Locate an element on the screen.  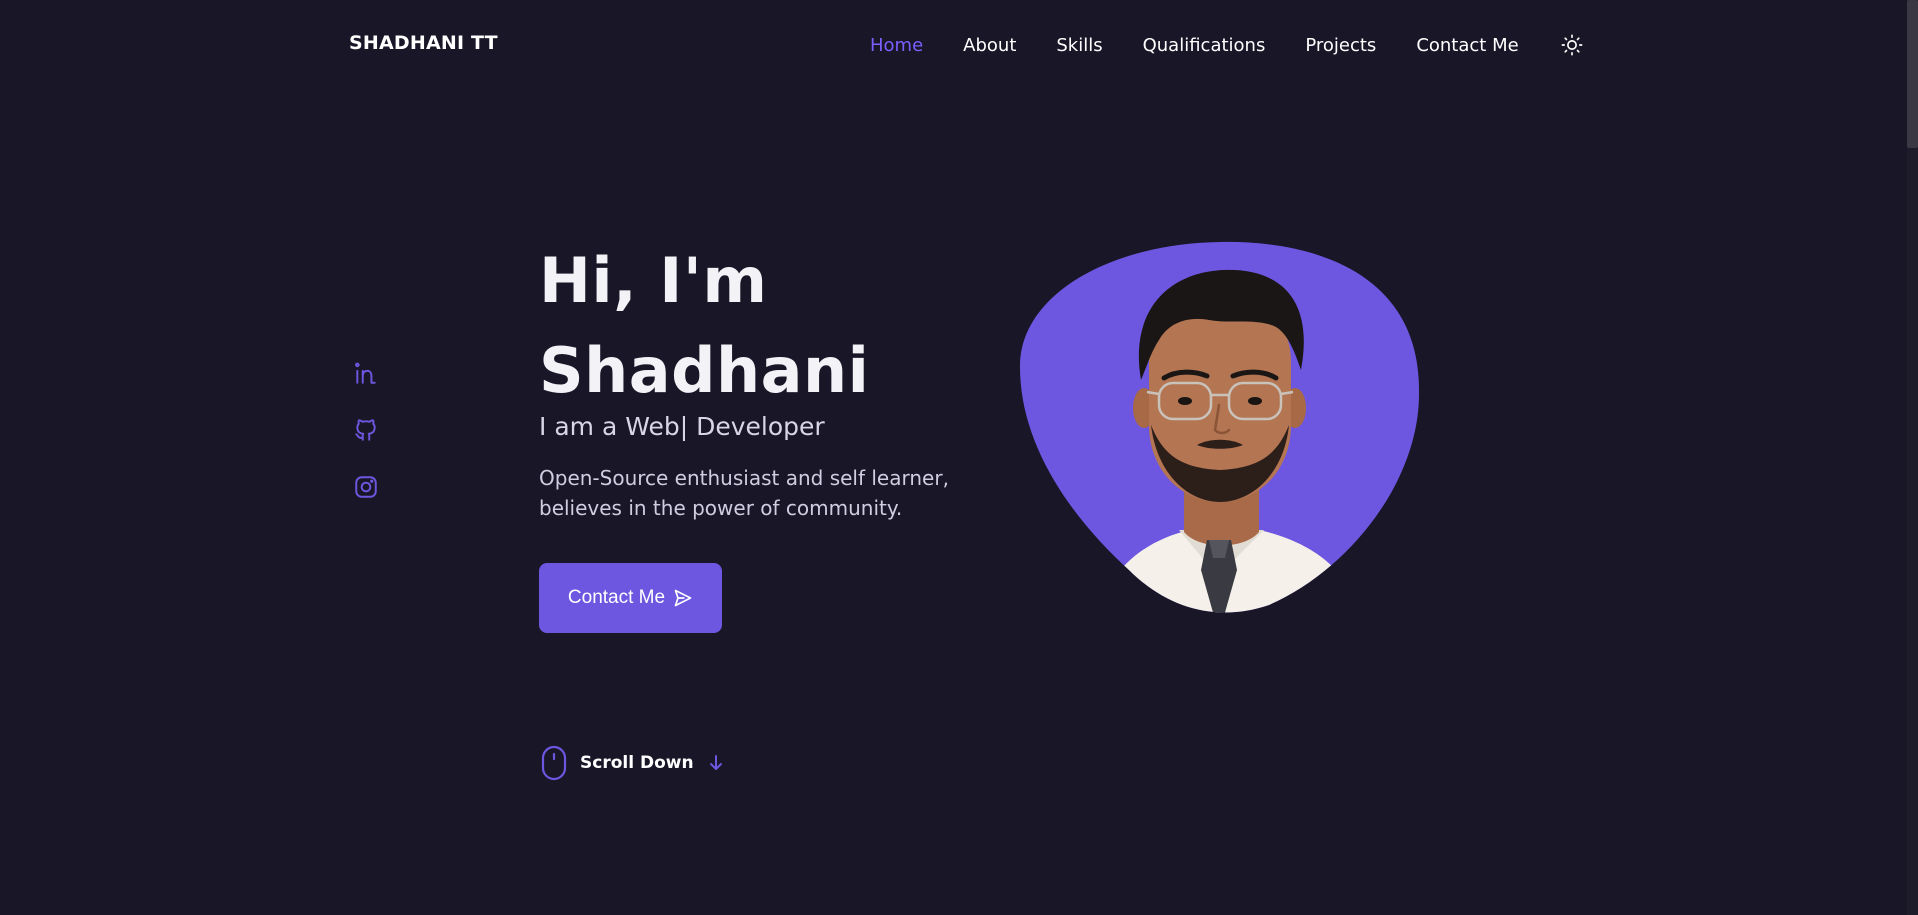
nav-item-projects: Projects is located at coordinates (1340, 45).